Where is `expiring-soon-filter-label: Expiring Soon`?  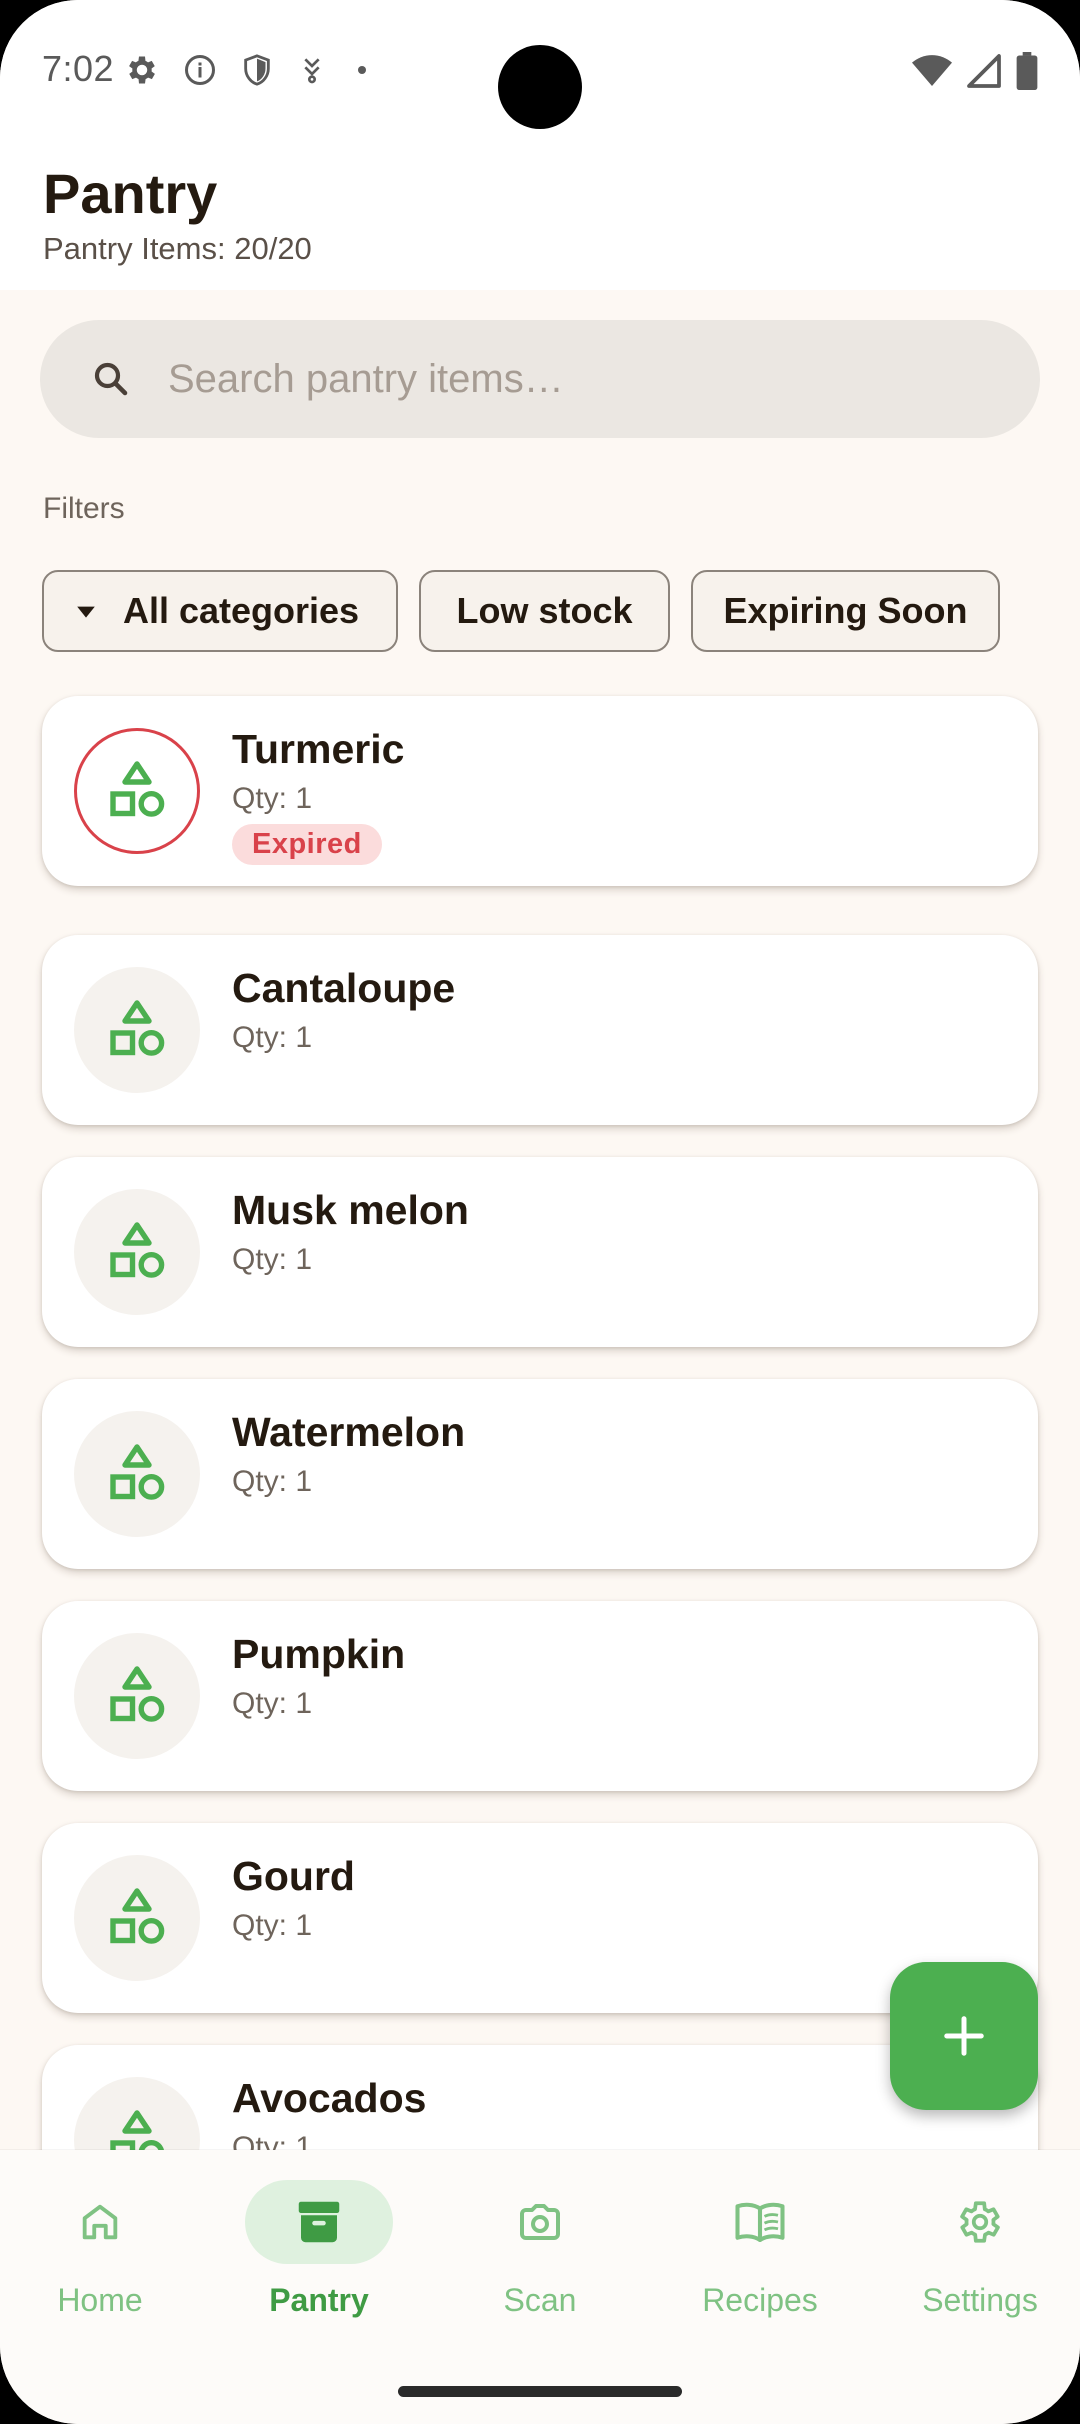 expiring-soon-filter-label: Expiring Soon is located at coordinates (845, 610).